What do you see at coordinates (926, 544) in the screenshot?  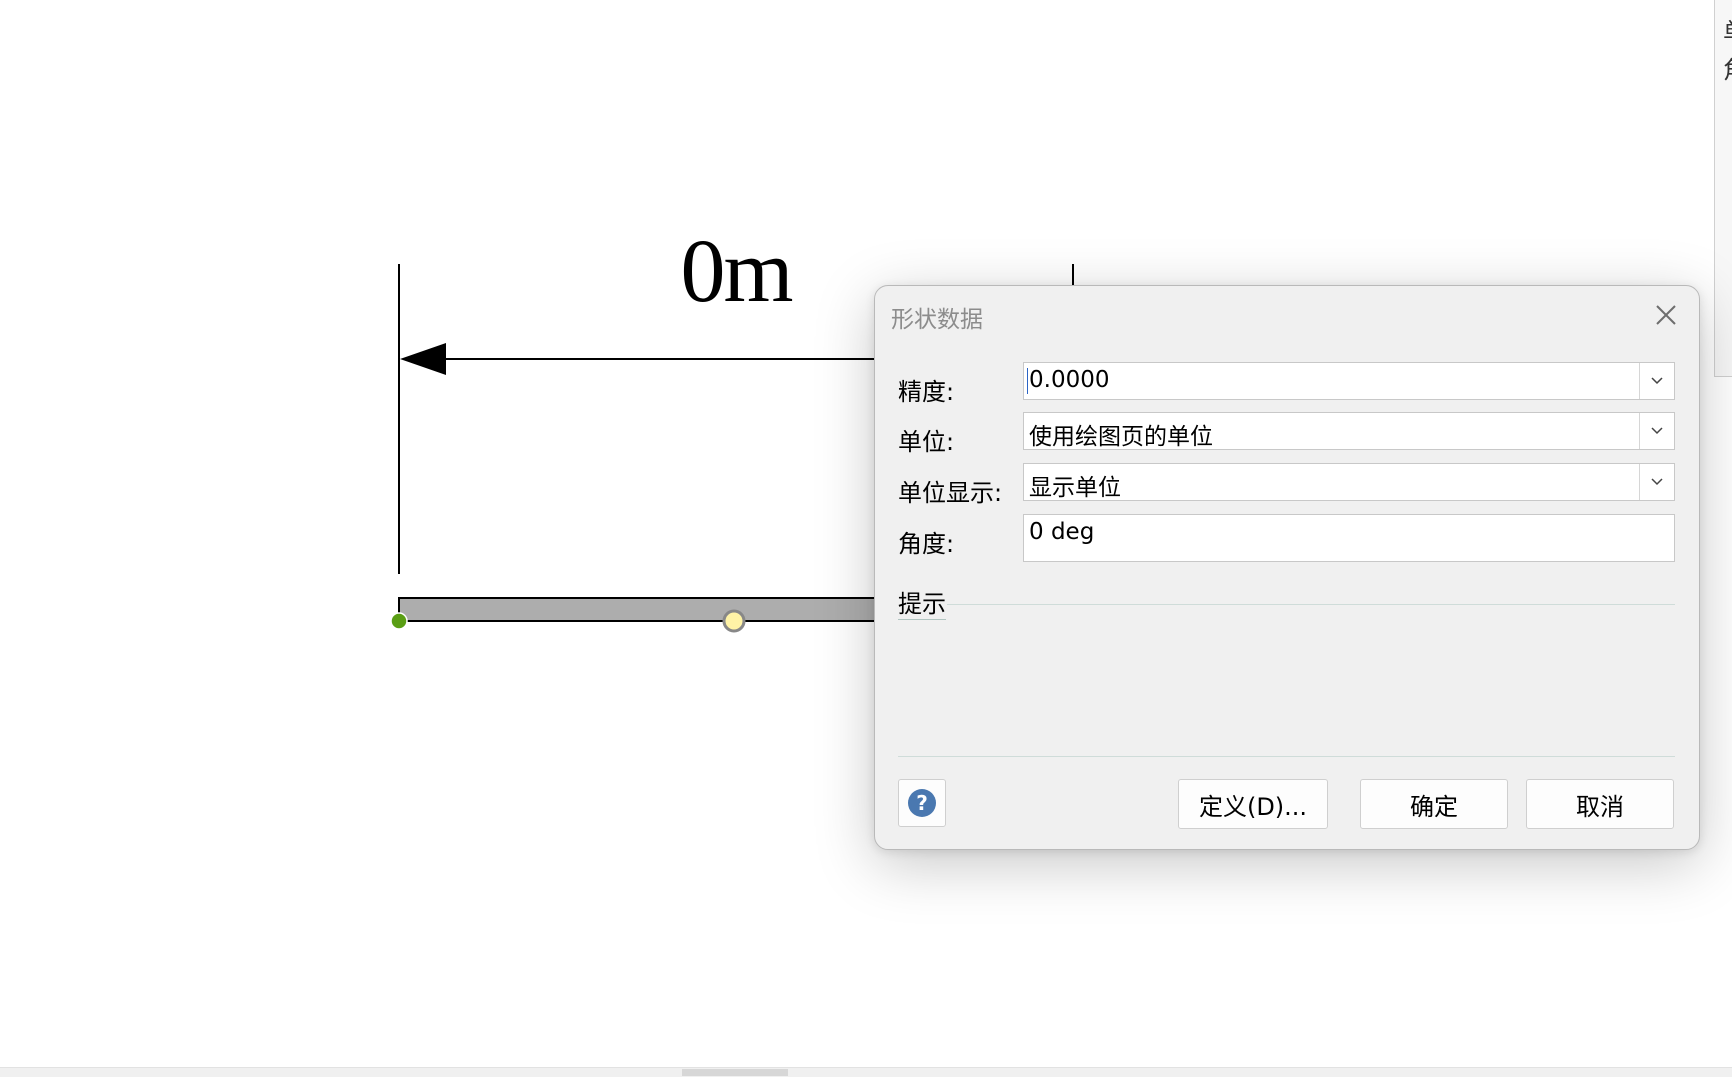 I see `angle-label: 角度:` at bounding box center [926, 544].